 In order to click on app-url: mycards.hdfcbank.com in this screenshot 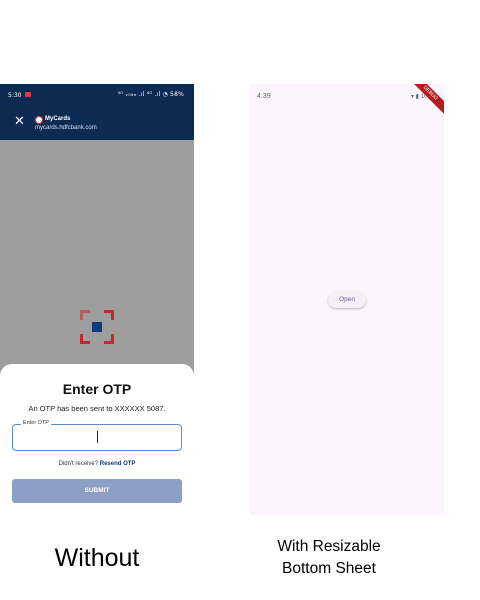, I will do `click(66, 128)`.